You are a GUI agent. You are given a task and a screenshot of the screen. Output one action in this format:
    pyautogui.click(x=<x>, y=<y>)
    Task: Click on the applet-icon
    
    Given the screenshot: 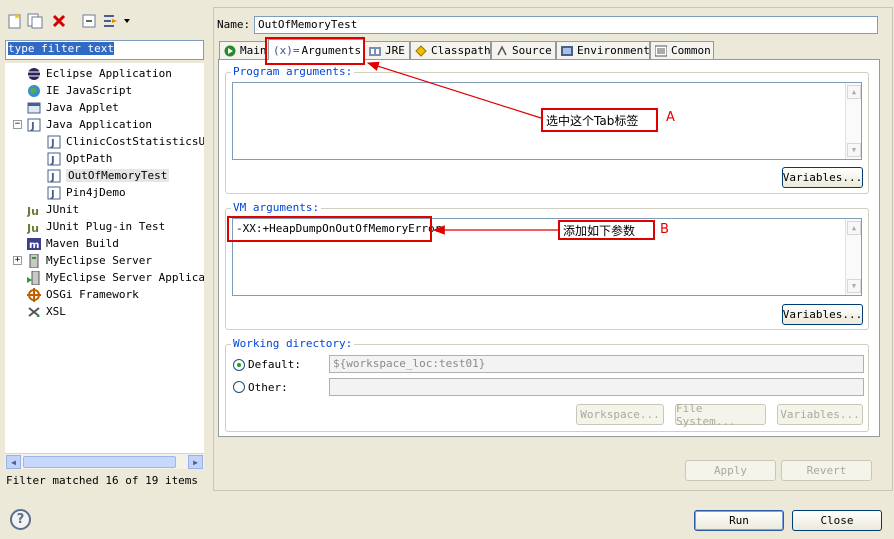 What is the action you would take?
    pyautogui.click(x=34, y=108)
    